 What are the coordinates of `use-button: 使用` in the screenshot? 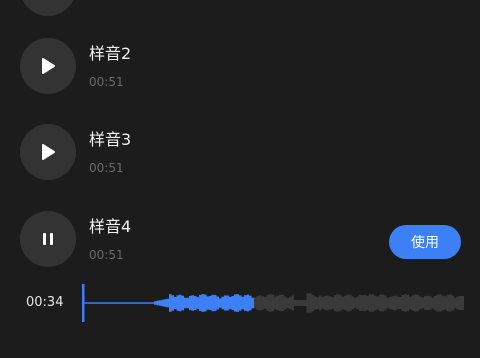 It's located at (425, 242).